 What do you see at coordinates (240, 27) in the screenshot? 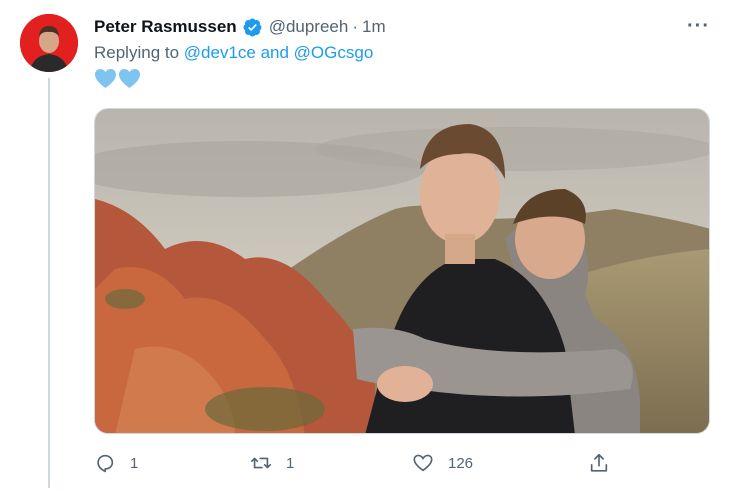
I see `tweet-header: Peter Rasmussen @dupreeh · 1m` at bounding box center [240, 27].